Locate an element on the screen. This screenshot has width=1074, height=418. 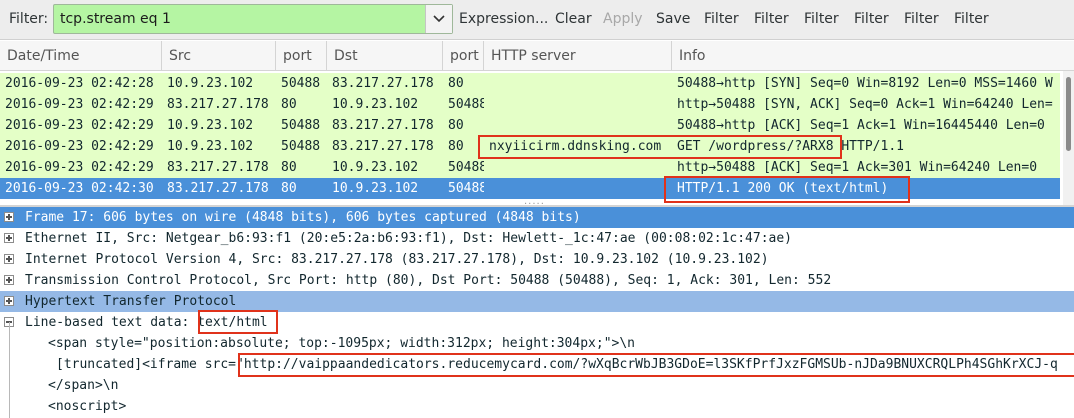
clear-button: Clear is located at coordinates (573, 19).